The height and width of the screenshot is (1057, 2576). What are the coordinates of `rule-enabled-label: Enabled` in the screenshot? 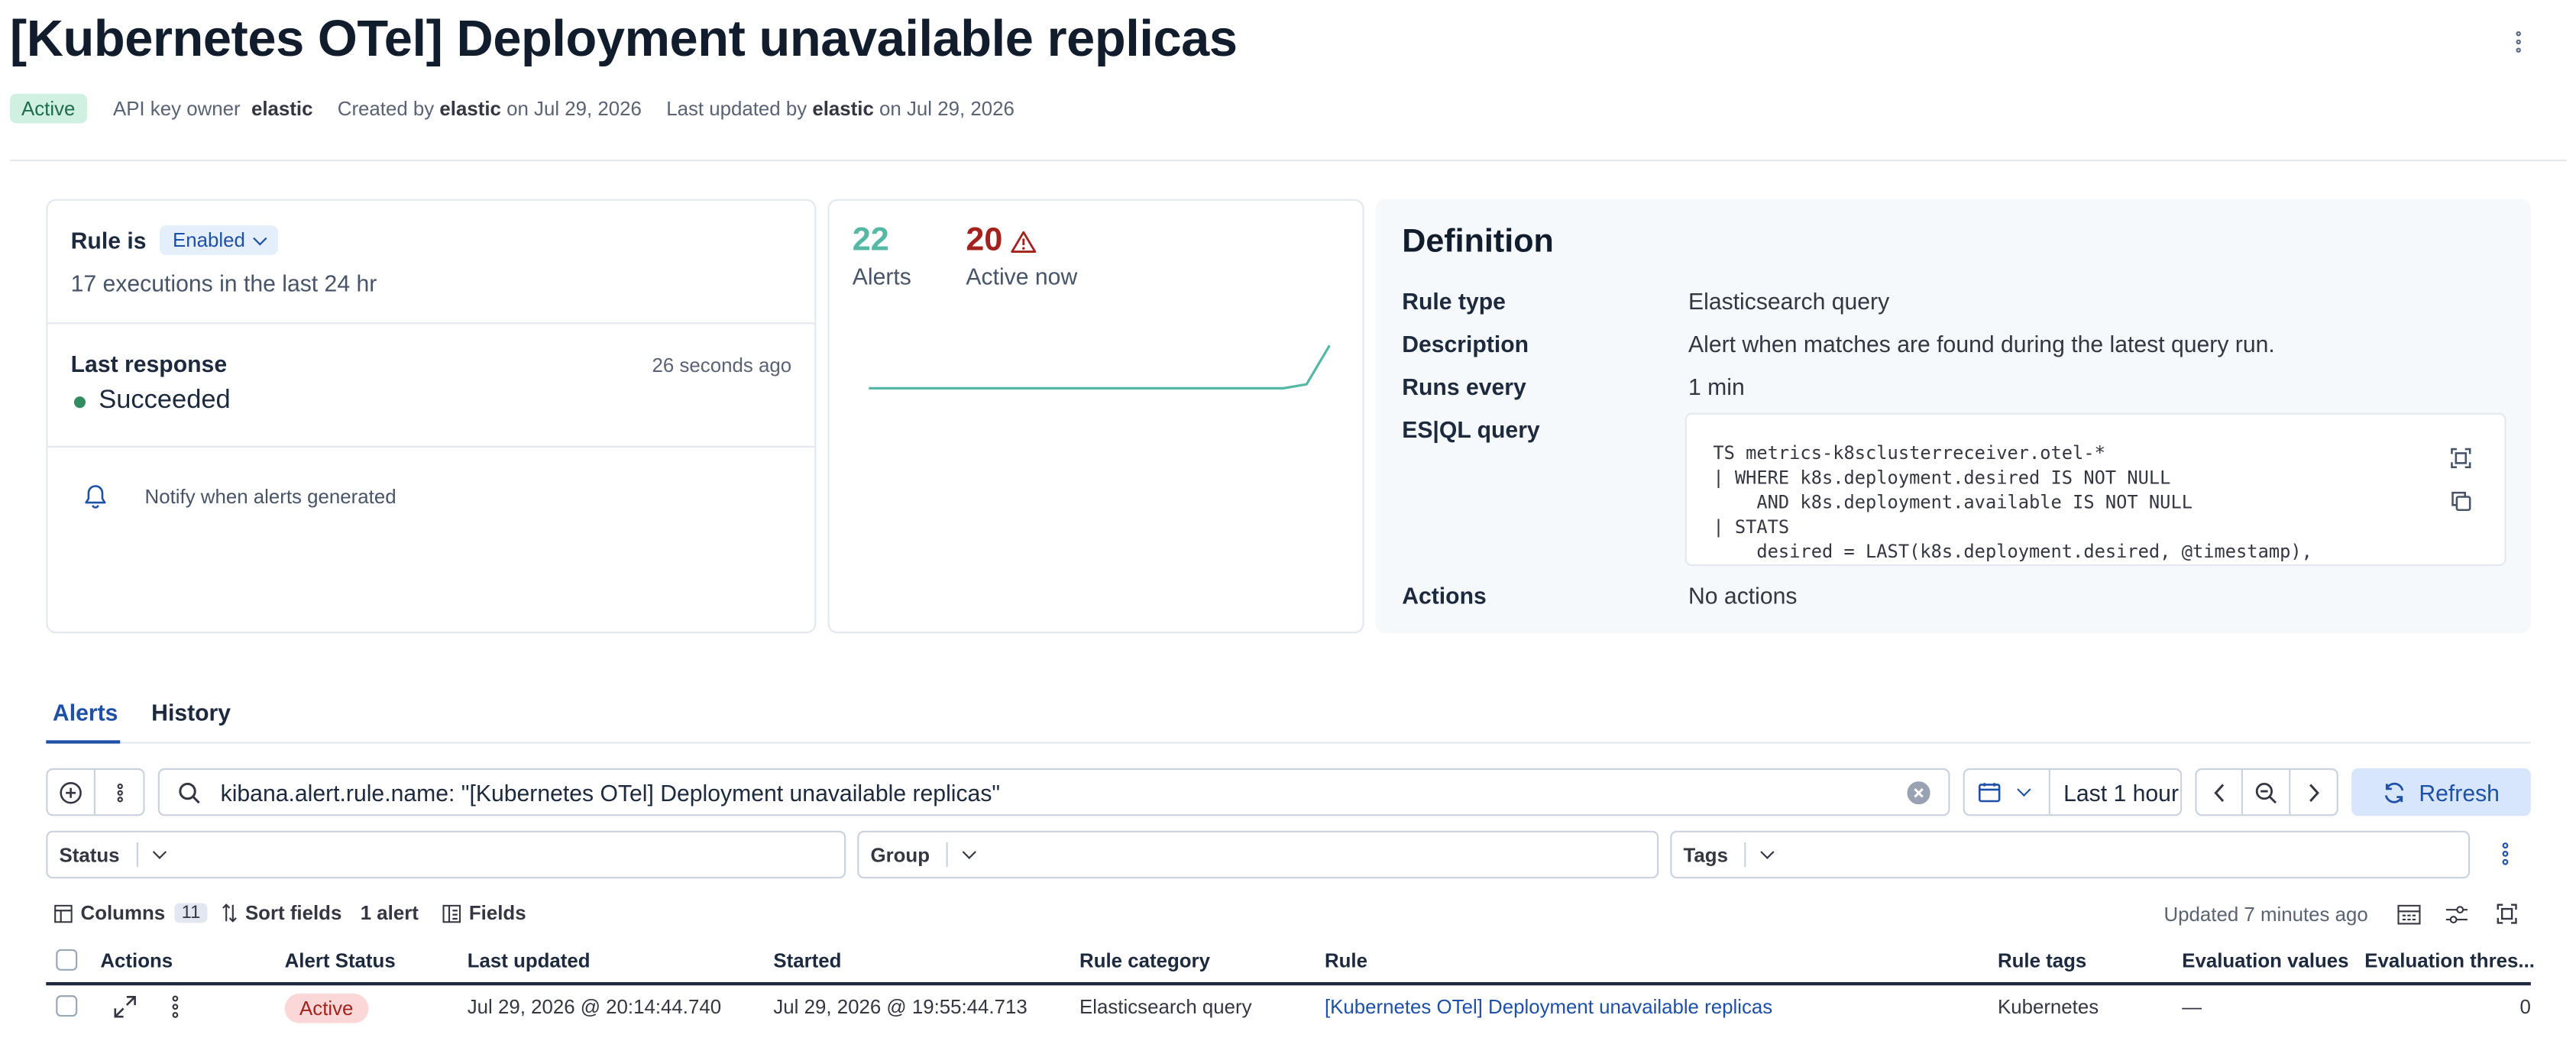 It's located at (208, 240).